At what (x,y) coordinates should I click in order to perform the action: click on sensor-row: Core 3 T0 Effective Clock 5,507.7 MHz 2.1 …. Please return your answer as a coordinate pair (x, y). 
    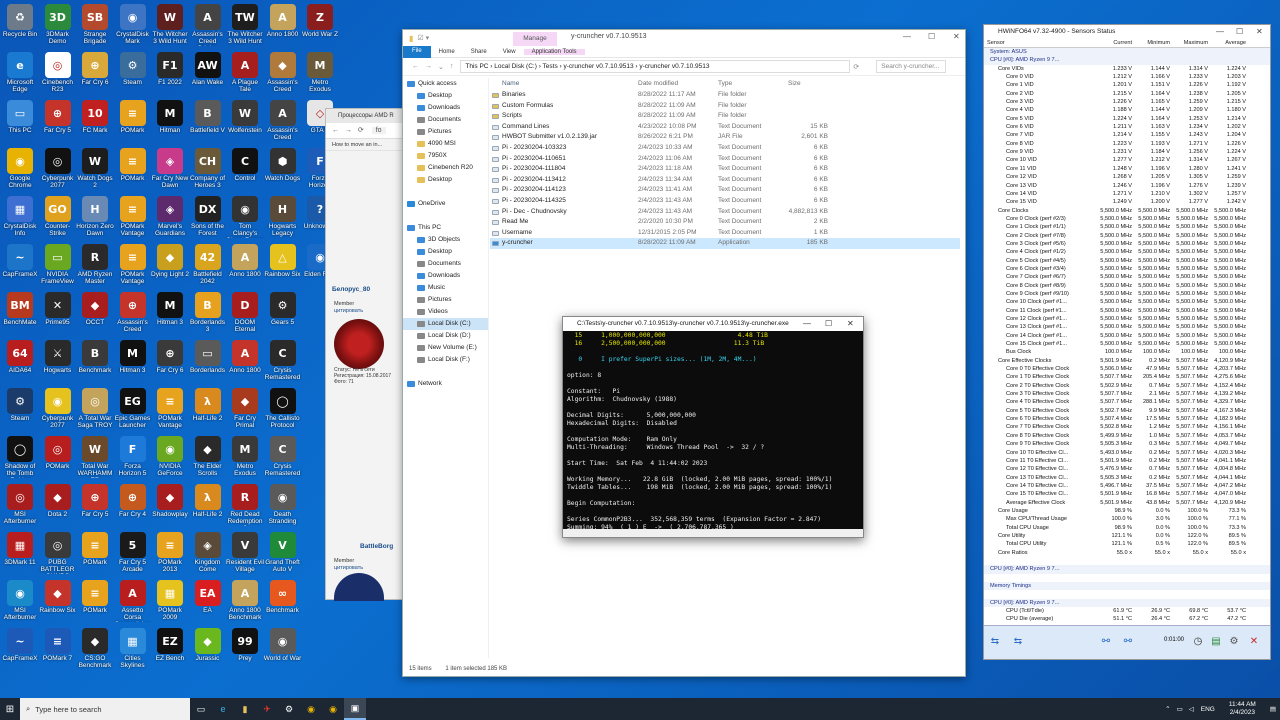
    Looking at the image, I should click on (1127, 394).